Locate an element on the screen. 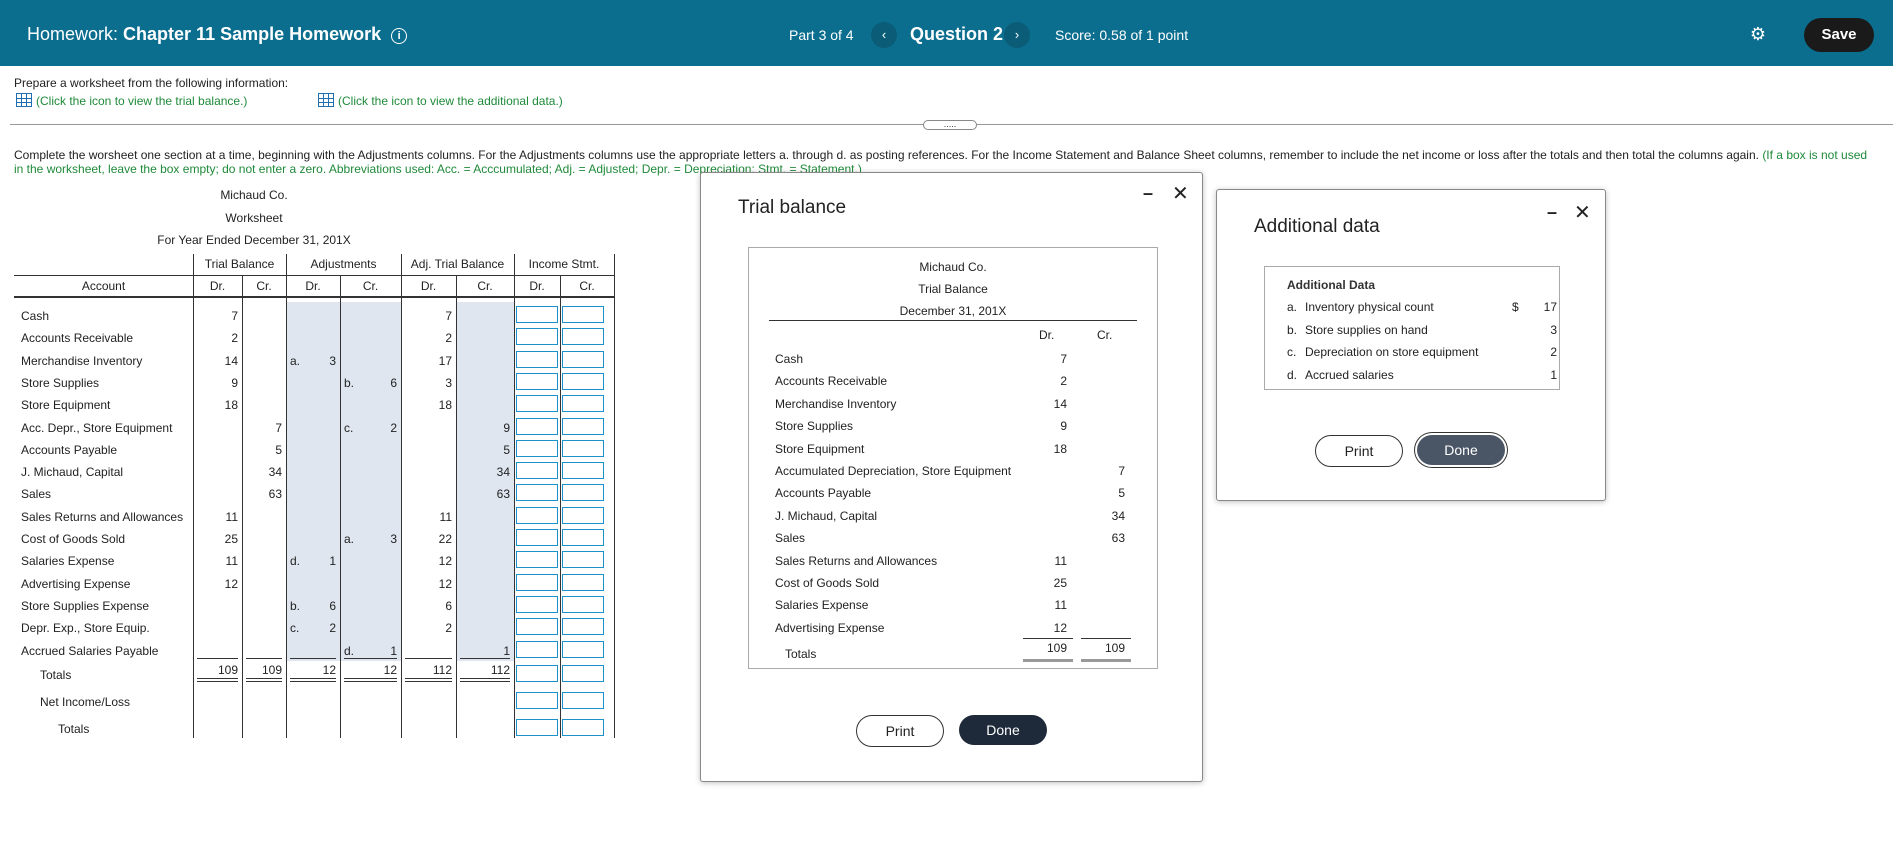 Image resolution: width=1893 pixels, height=860 pixels. net-income-dr-input is located at coordinates (537, 700).